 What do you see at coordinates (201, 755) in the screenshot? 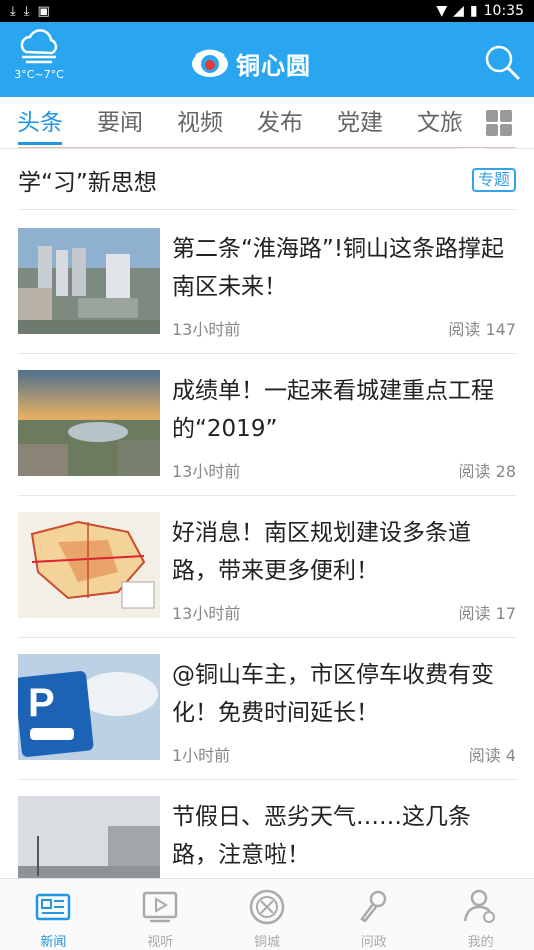
I see `news-time: 1小时前` at bounding box center [201, 755].